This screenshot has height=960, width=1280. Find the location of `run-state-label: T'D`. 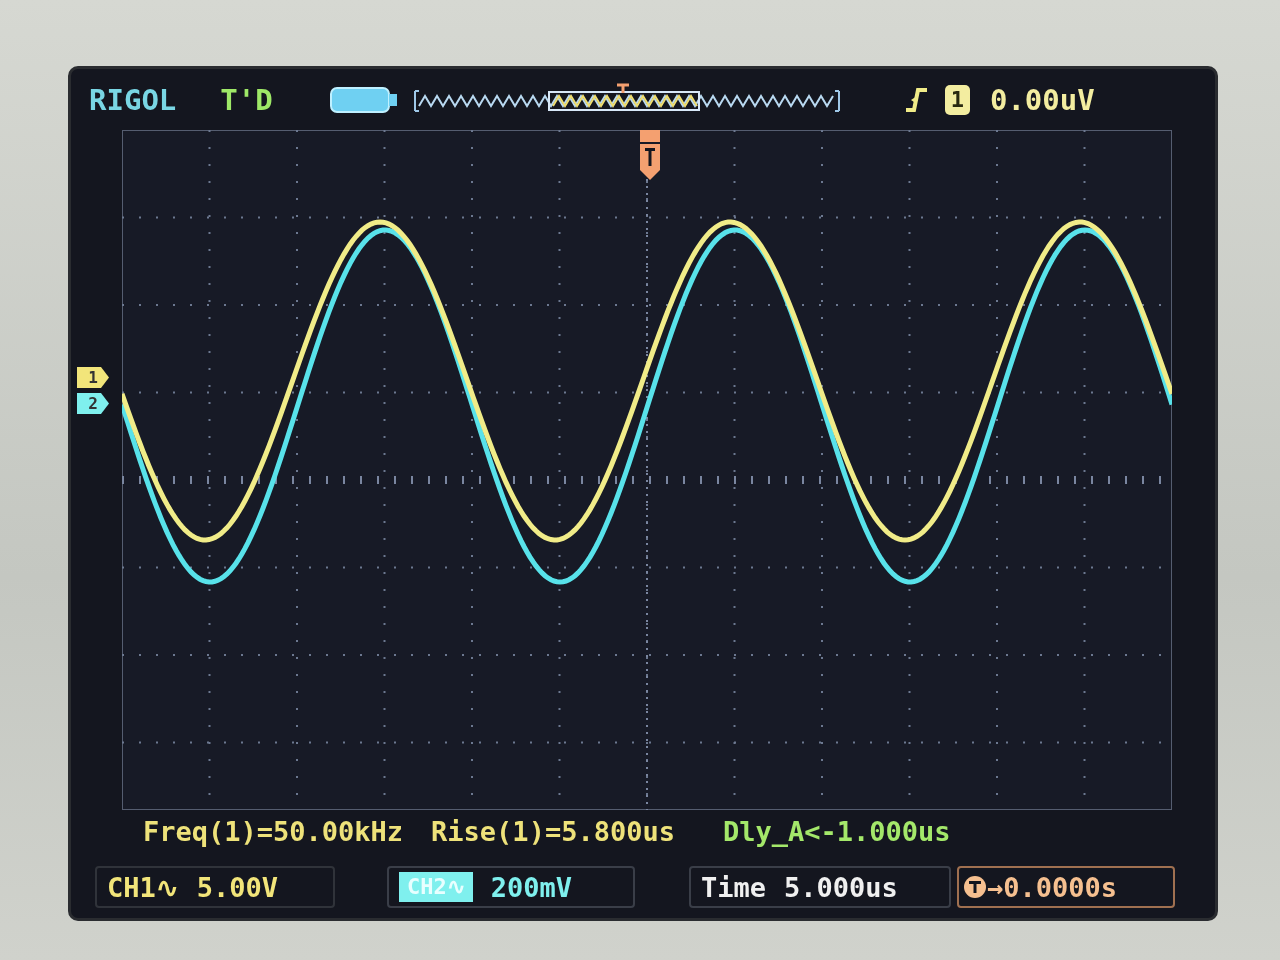

run-state-label: T'D is located at coordinates (246, 99).